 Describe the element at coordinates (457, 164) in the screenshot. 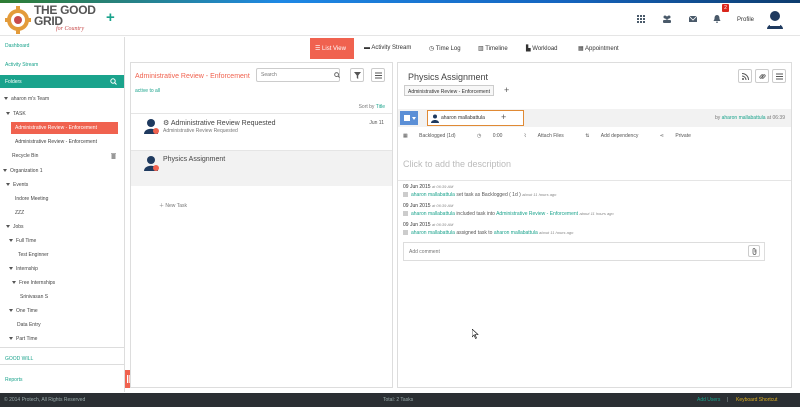

I see `description-placeholder: Click to add the description` at that location.